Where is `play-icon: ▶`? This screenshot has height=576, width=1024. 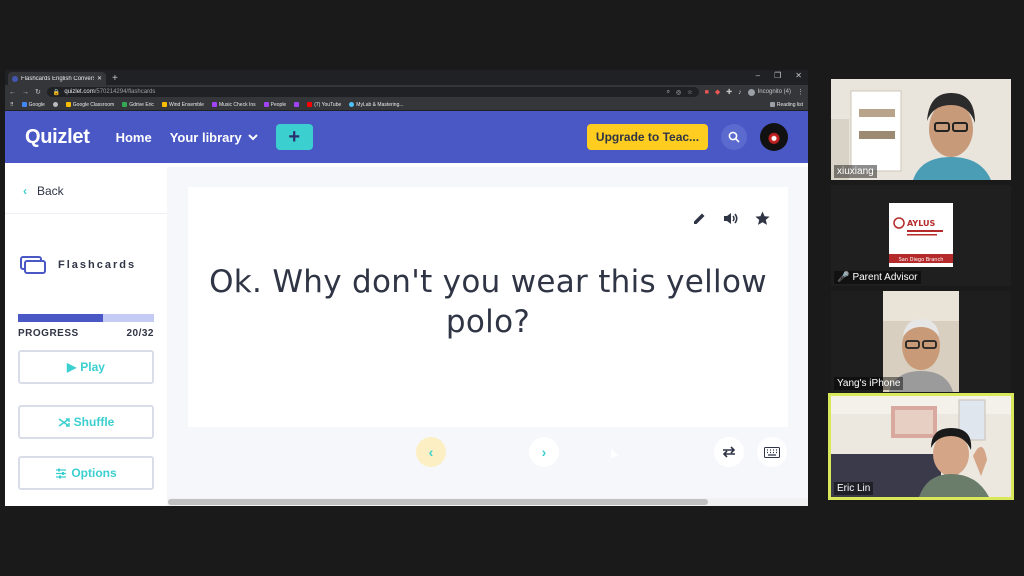 play-icon: ▶ is located at coordinates (72, 367).